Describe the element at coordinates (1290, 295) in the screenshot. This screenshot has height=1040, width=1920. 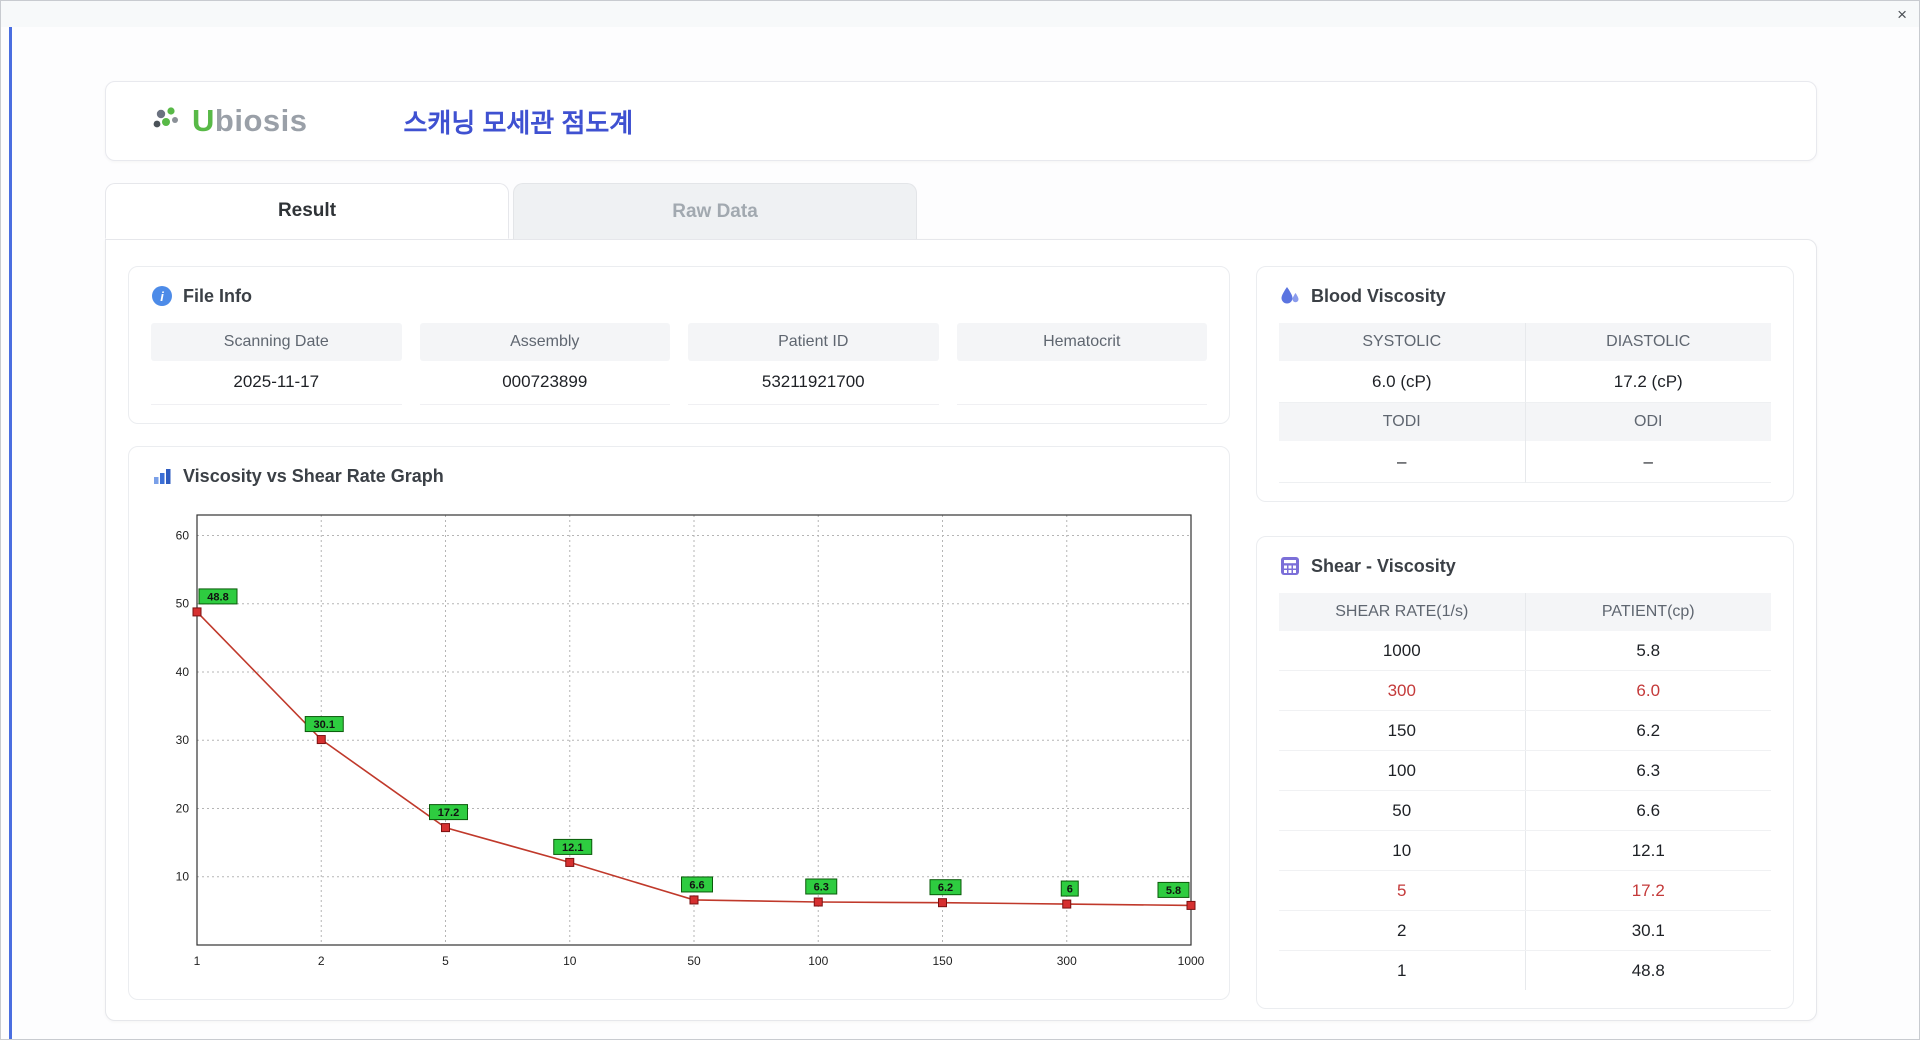
I see `droplet-icon` at that location.